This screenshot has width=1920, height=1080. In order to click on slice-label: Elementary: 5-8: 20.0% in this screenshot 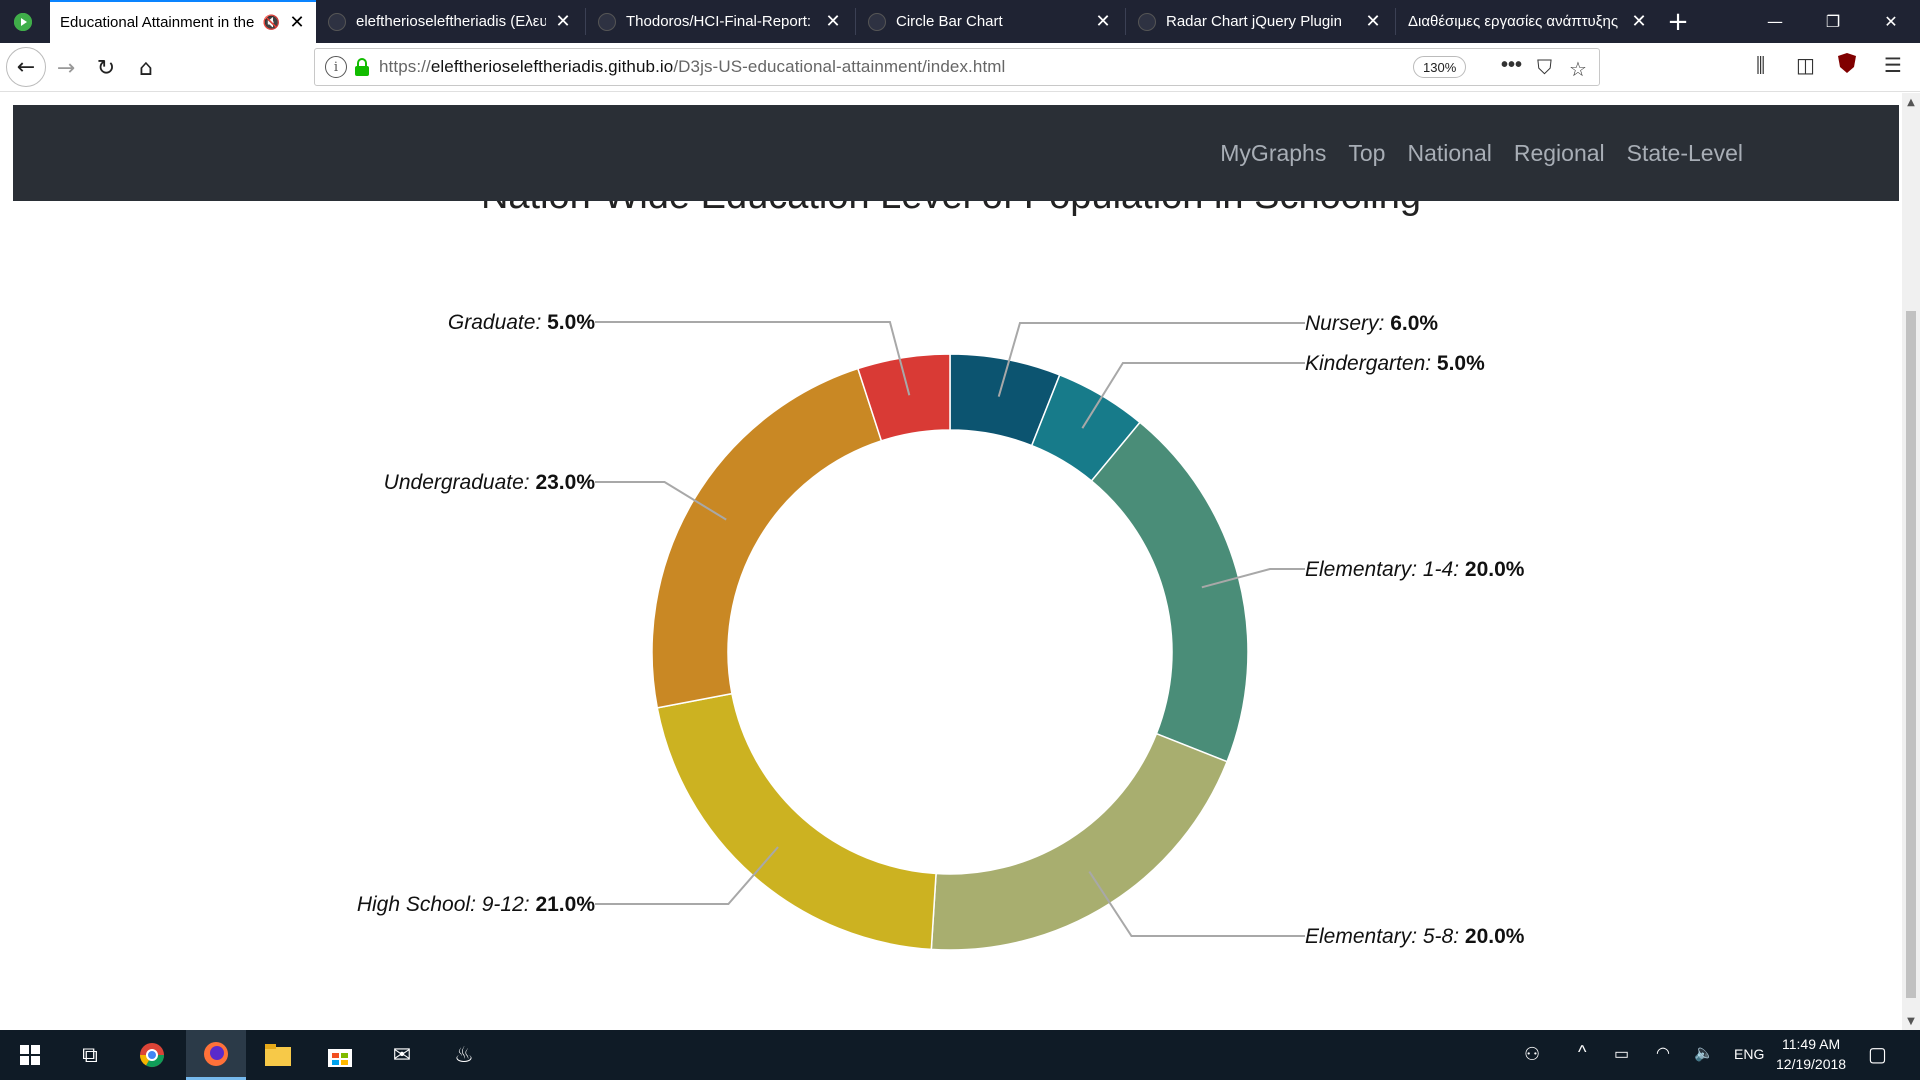, I will do `click(1415, 936)`.